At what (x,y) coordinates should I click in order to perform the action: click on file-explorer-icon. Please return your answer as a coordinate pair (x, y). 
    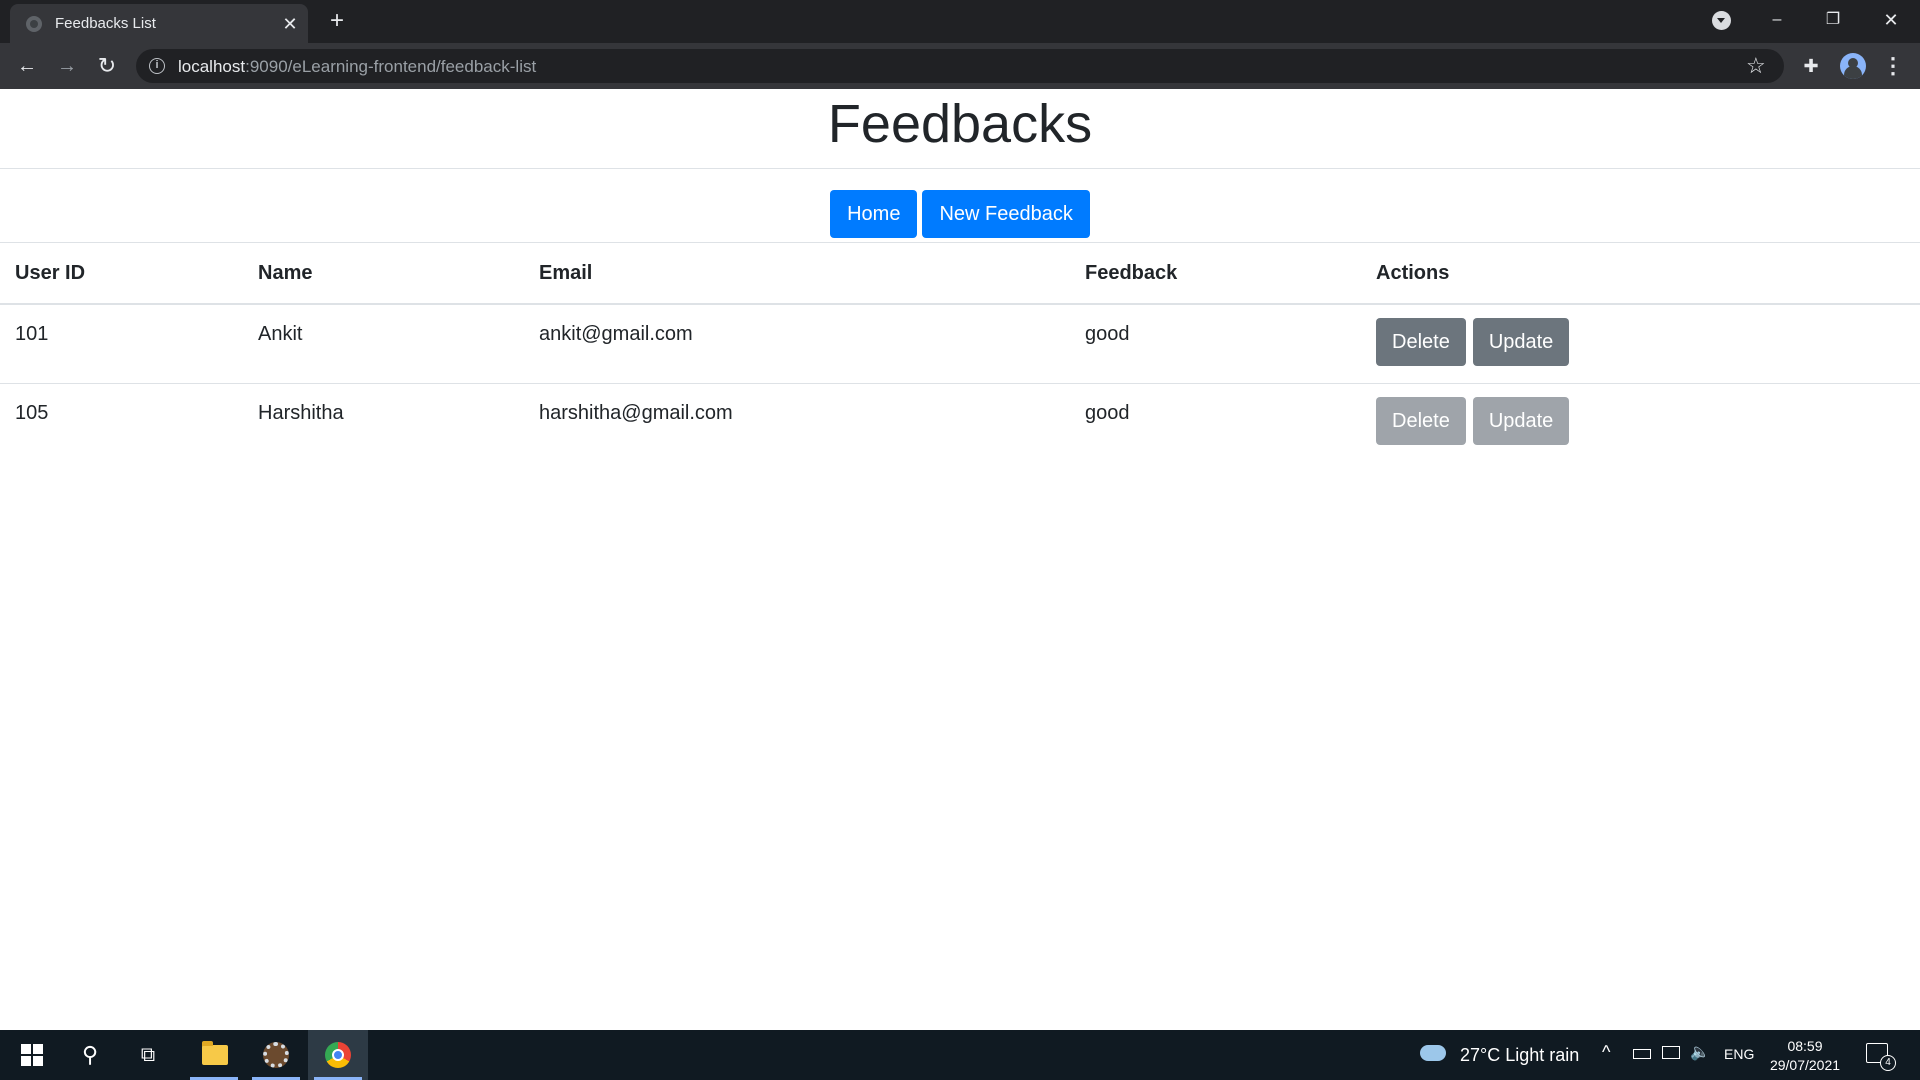
    Looking at the image, I should click on (214, 1055).